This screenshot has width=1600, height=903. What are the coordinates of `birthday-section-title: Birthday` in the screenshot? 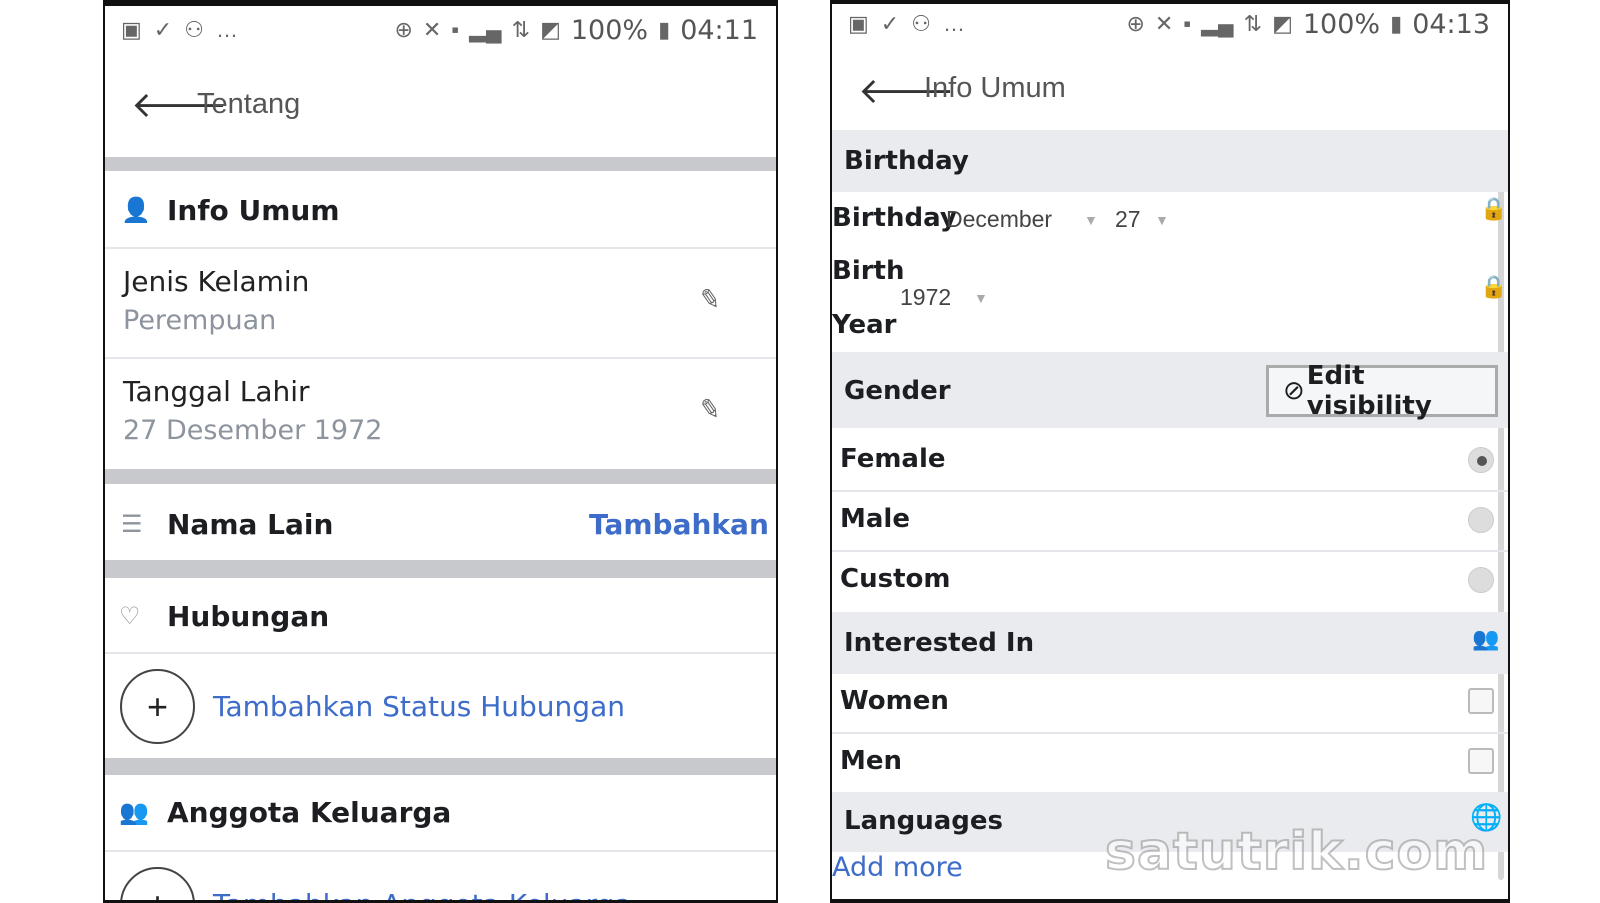 It's located at (906, 161).